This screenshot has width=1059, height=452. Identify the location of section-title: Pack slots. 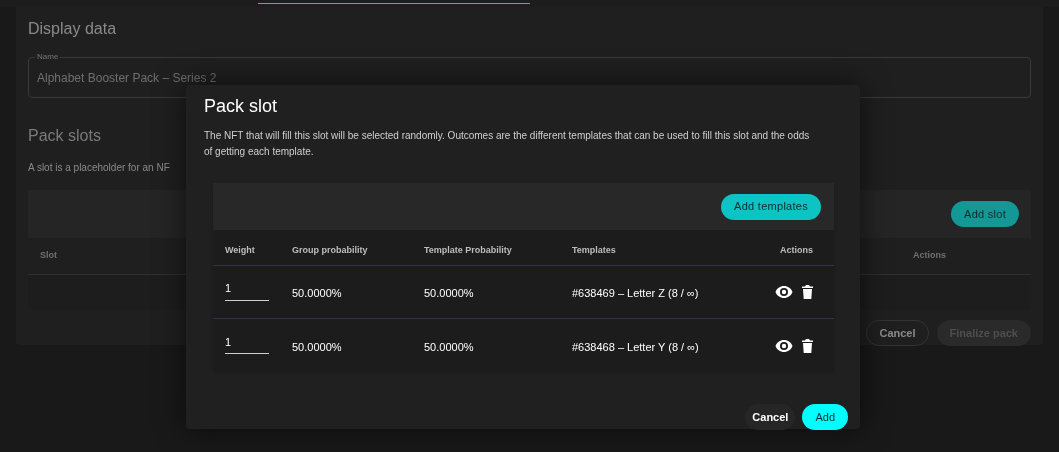
(64, 136).